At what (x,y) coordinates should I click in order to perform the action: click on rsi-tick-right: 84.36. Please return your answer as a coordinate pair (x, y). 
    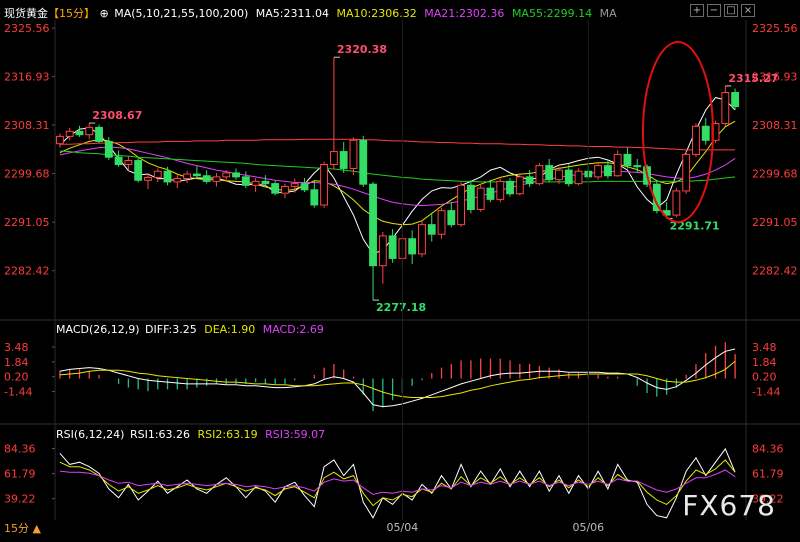
    Looking at the image, I should click on (768, 448).